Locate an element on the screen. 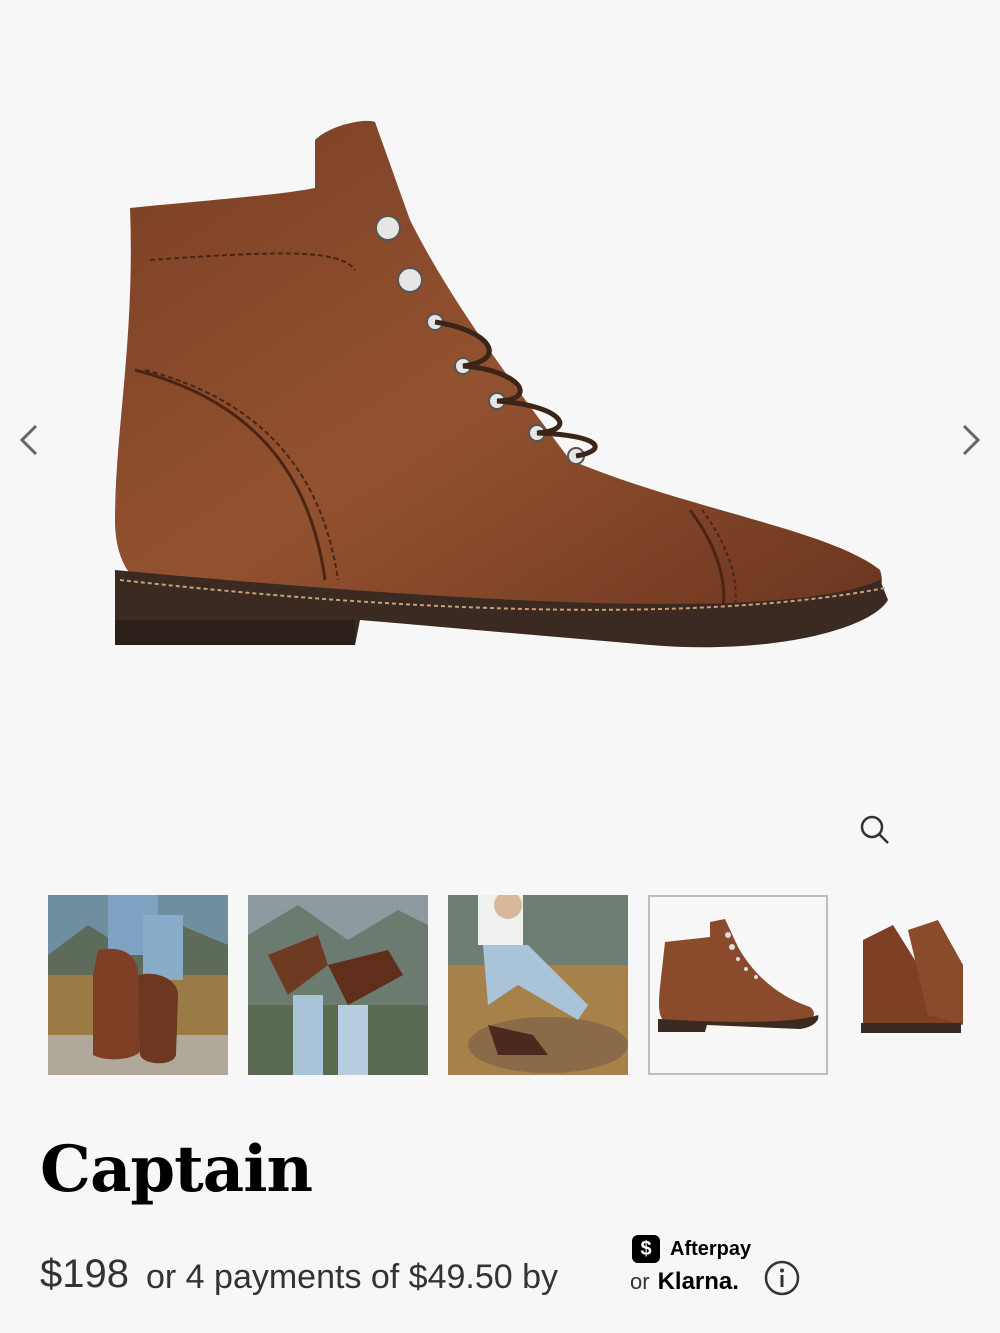  boot-pair-angle is located at coordinates (910, 985).